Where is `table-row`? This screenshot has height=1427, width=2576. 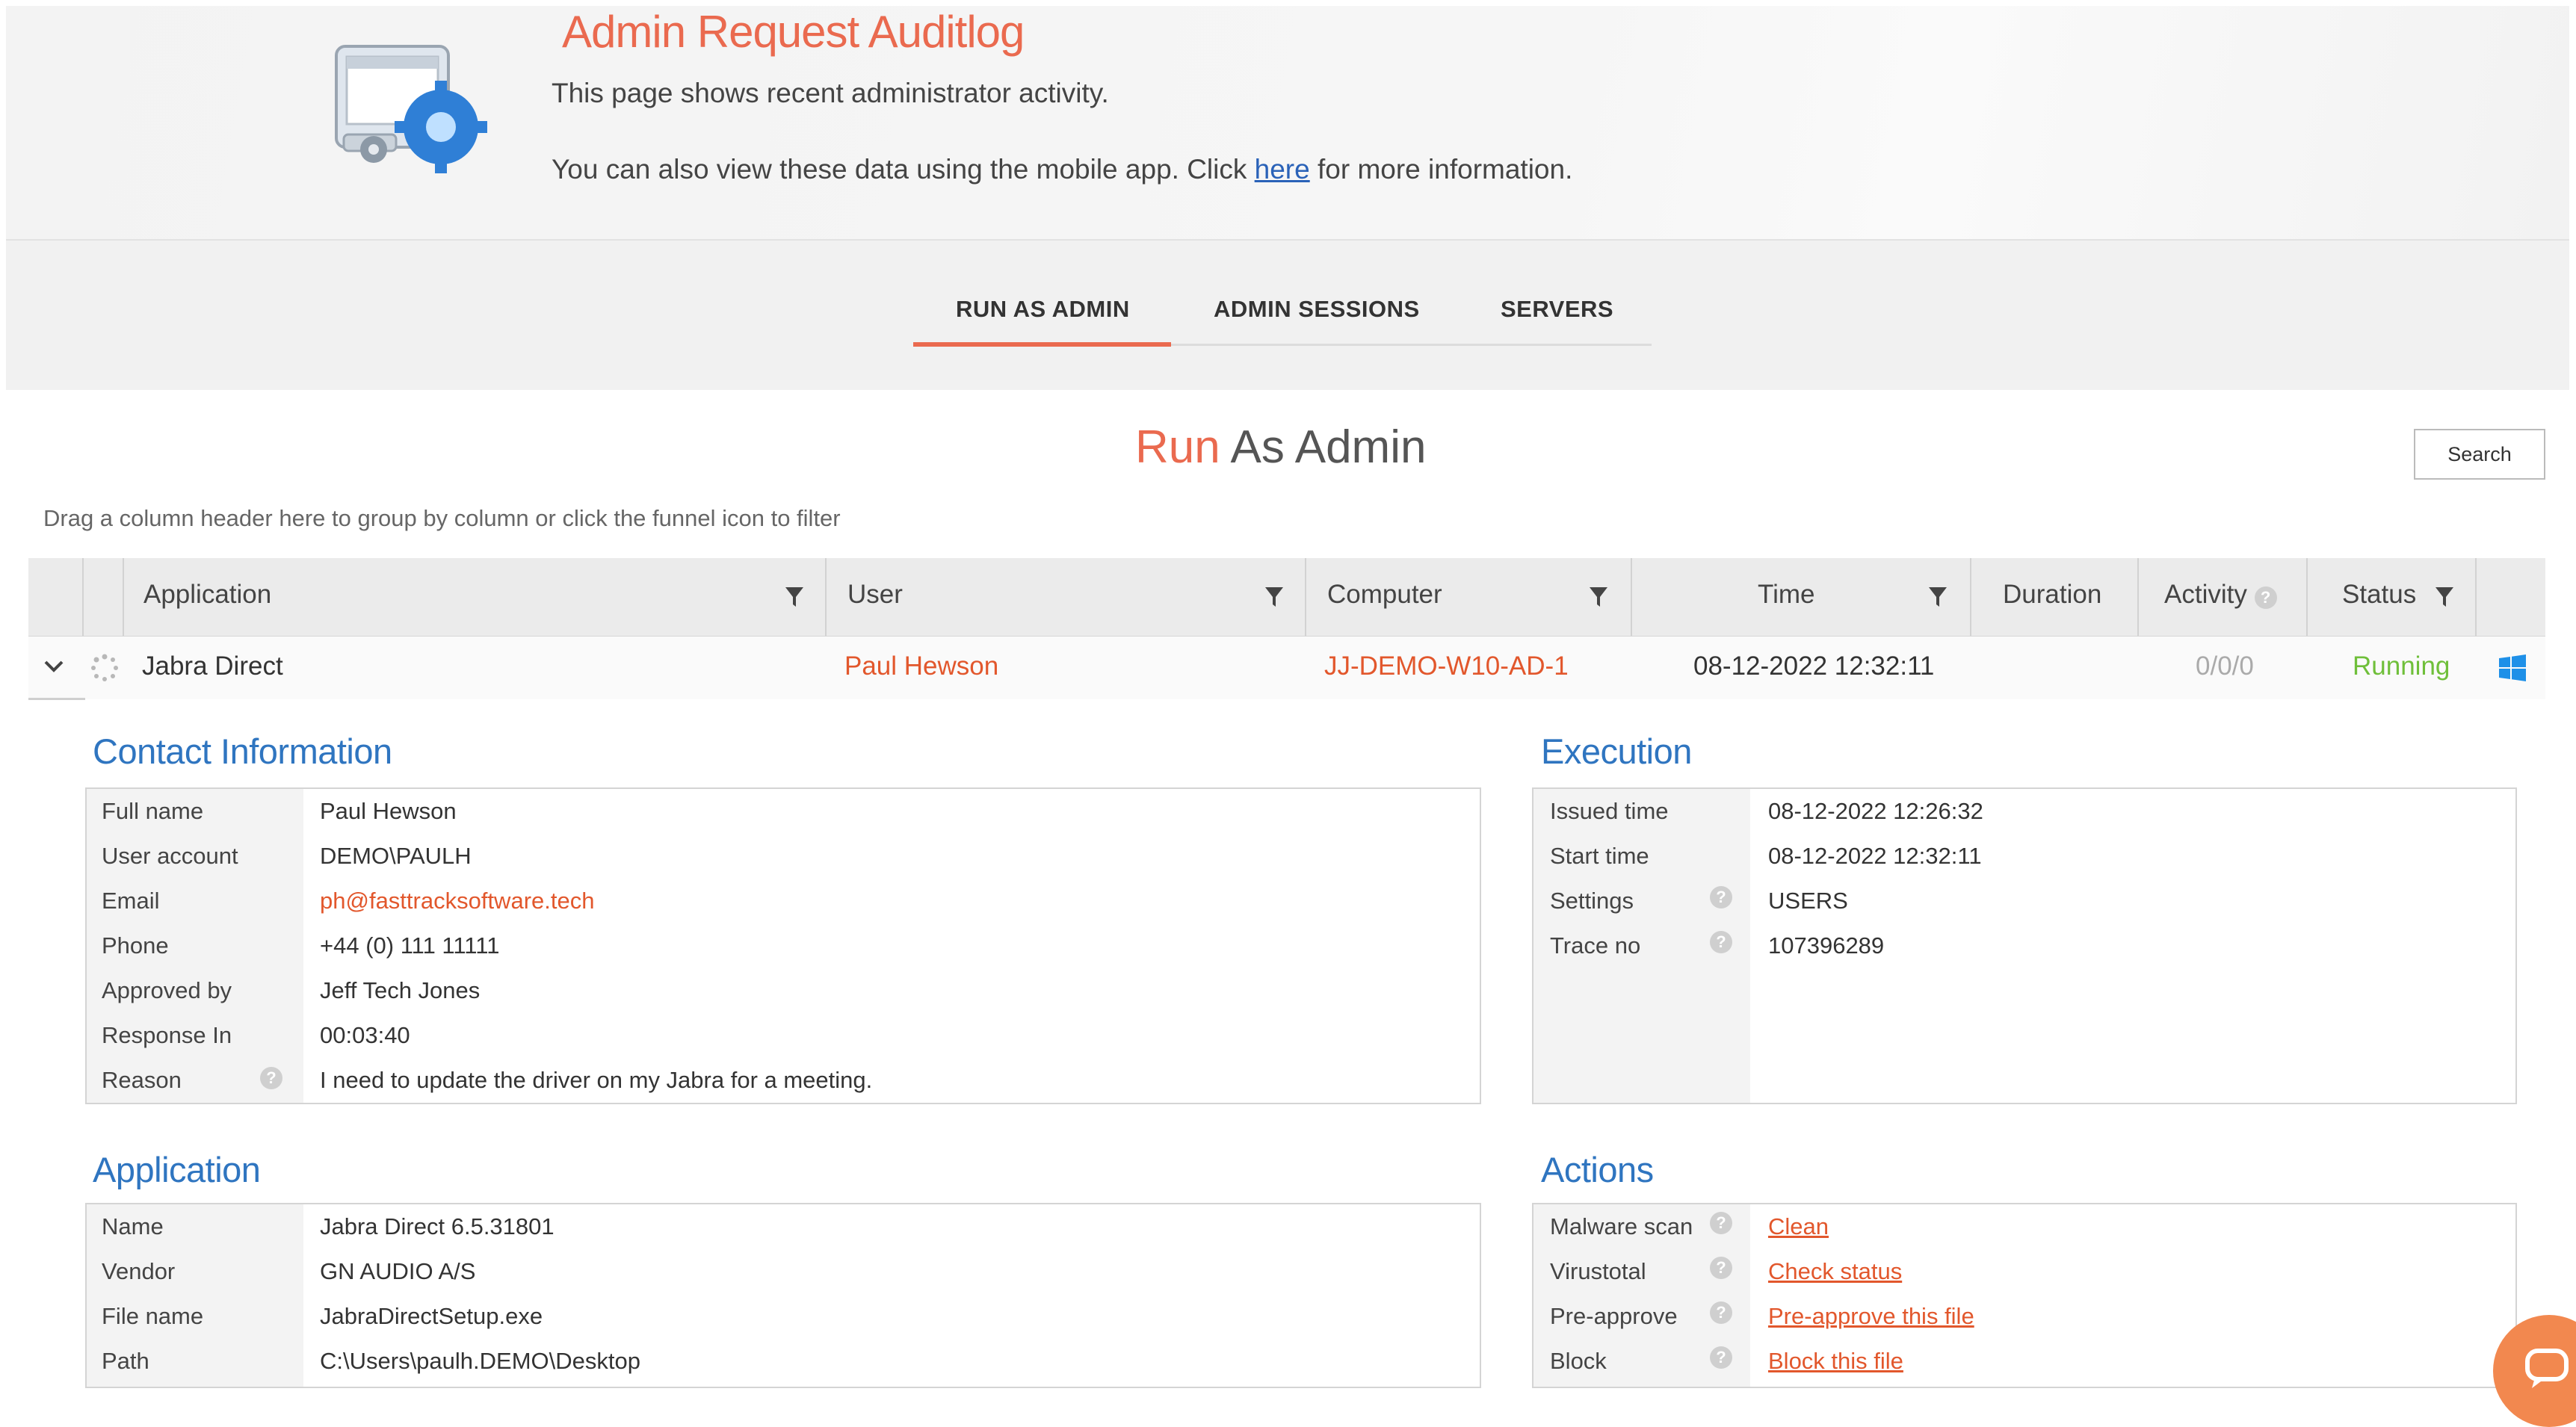 table-row is located at coordinates (1287, 668).